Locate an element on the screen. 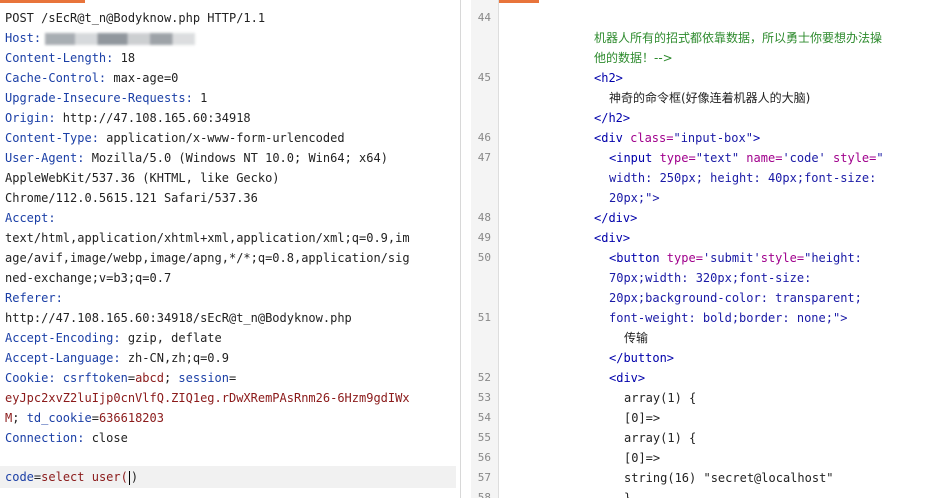 This screenshot has height=498, width=927. line-number: 53 is located at coordinates (484, 397).